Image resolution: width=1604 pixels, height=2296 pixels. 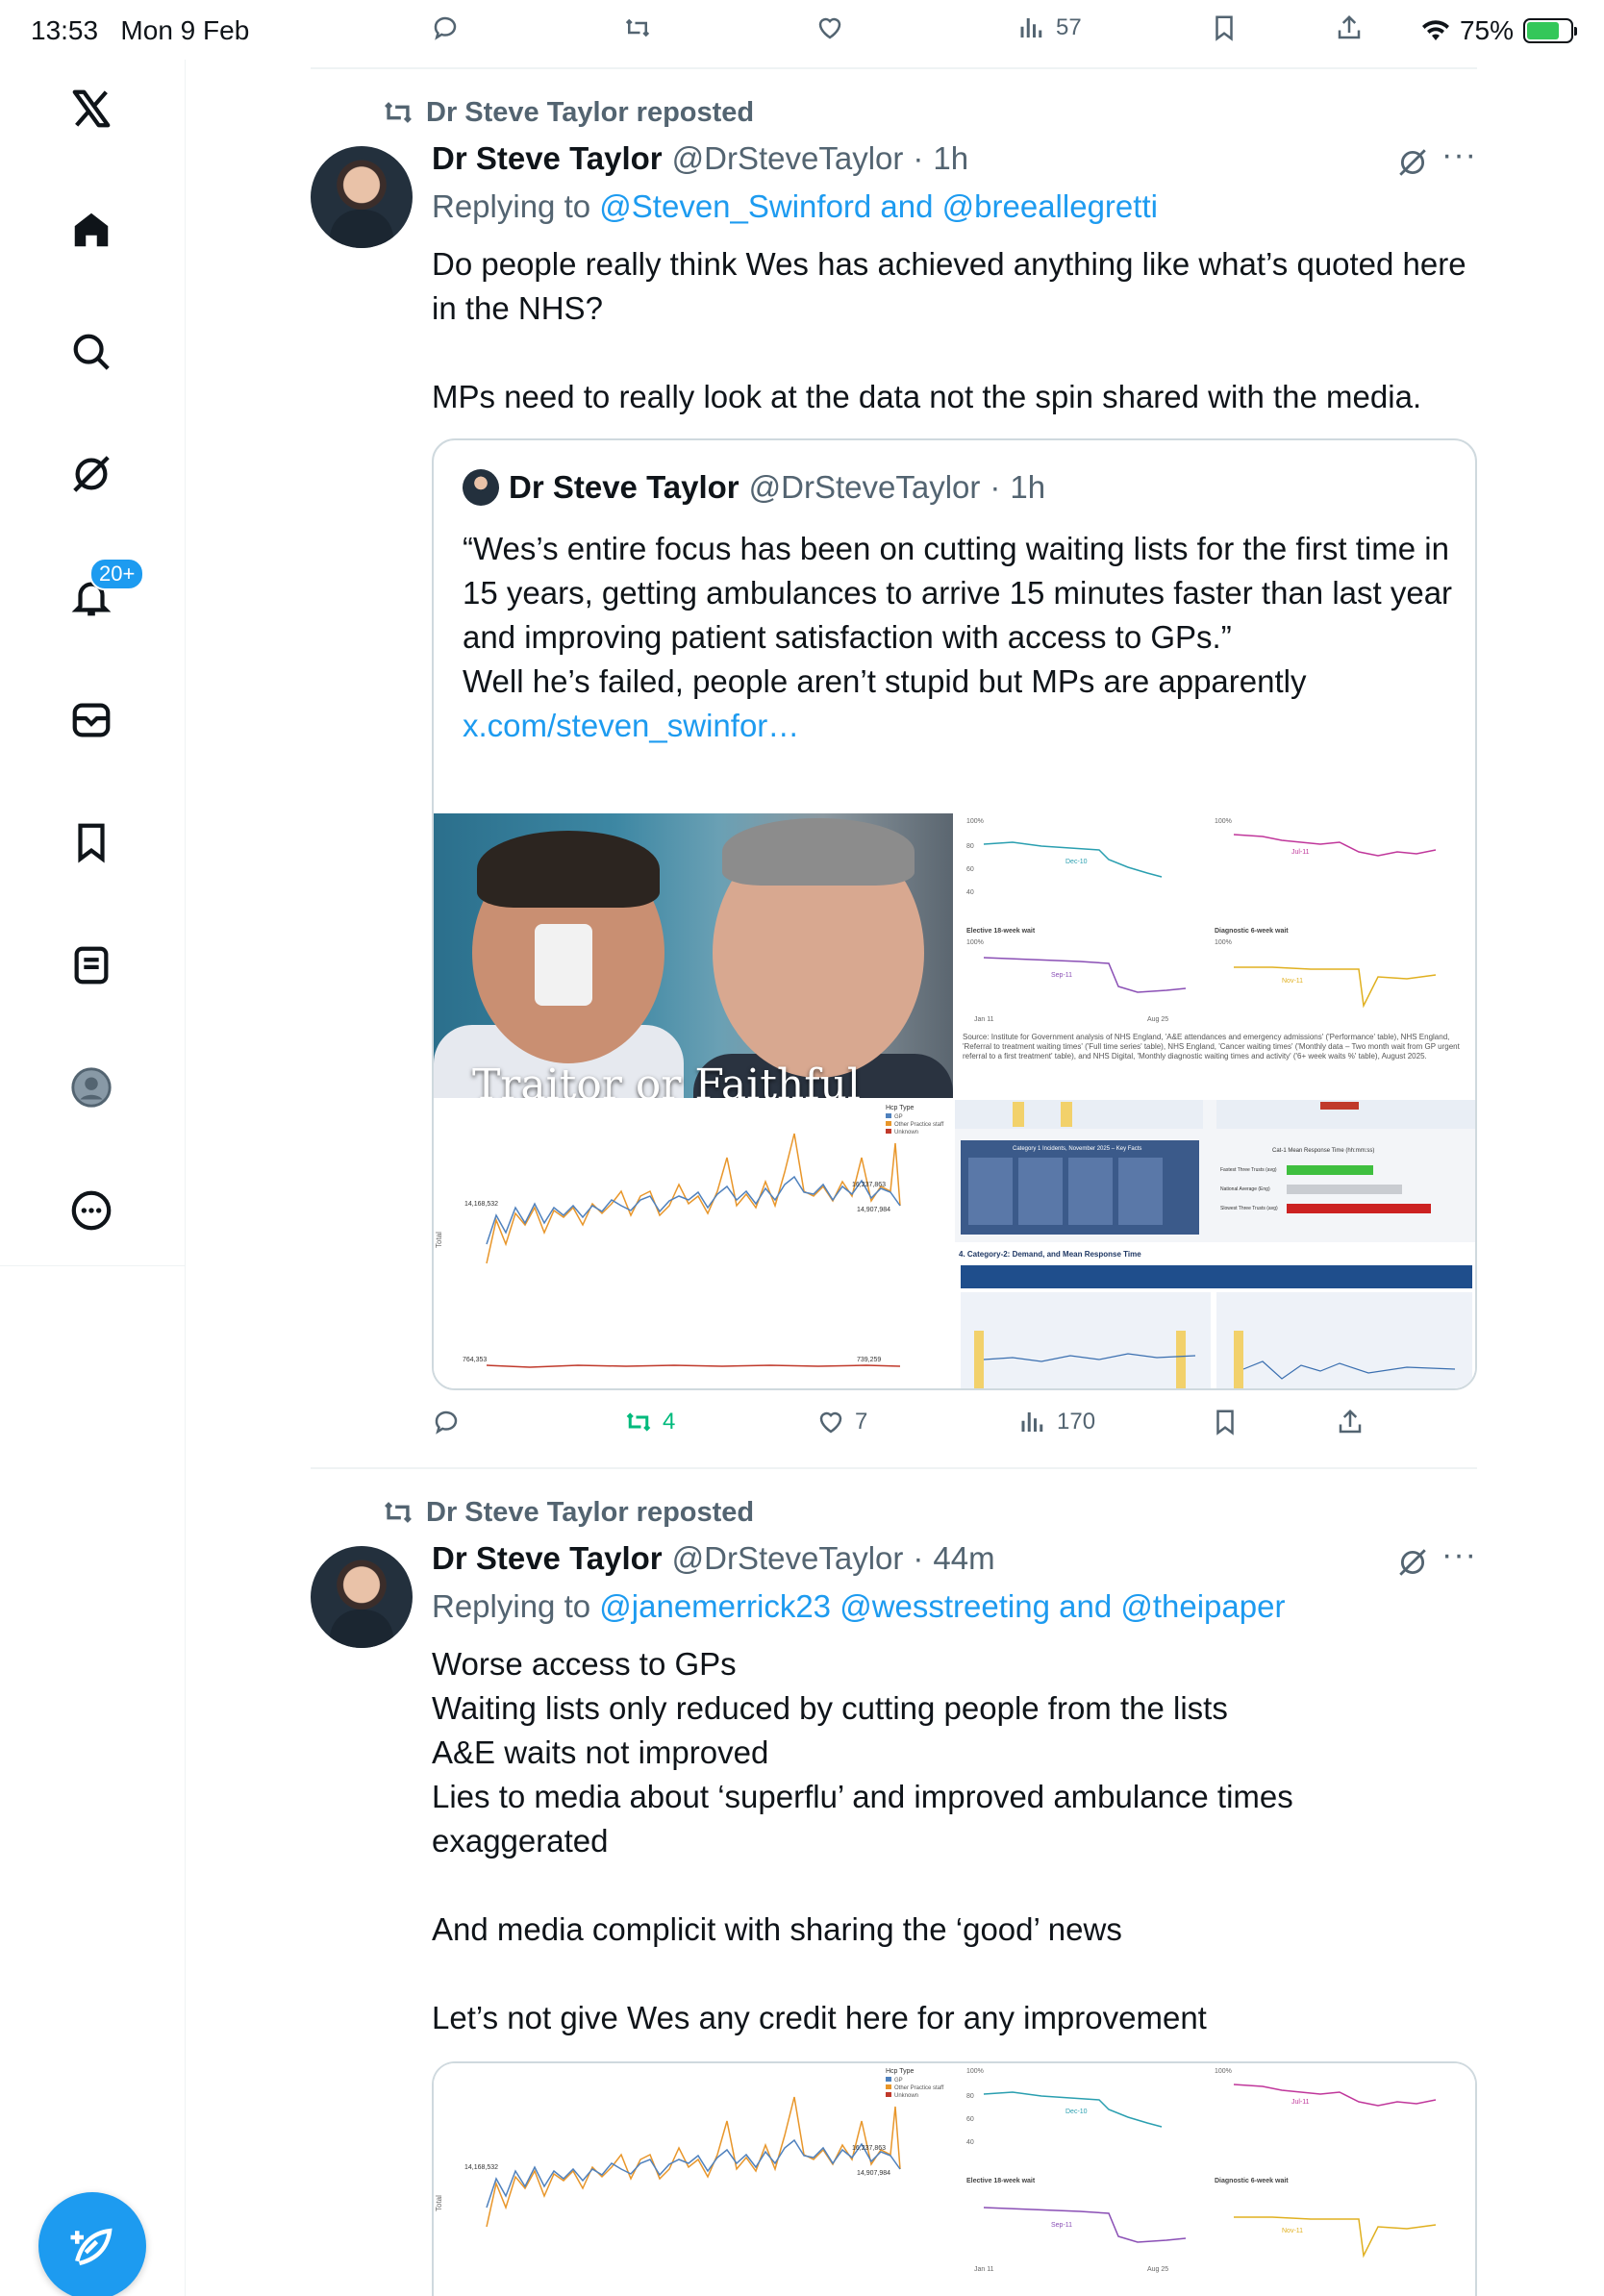 I want to click on nav-more, so click(x=91, y=1210).